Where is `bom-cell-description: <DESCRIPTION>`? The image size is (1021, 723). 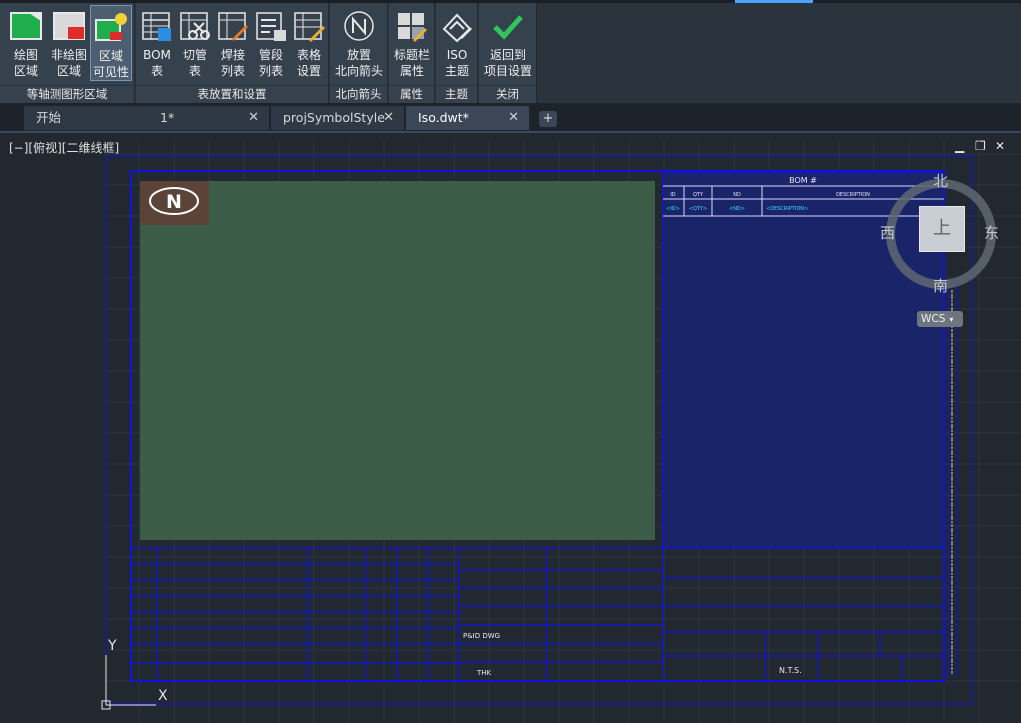 bom-cell-description: <DESCRIPTION> is located at coordinates (787, 209).